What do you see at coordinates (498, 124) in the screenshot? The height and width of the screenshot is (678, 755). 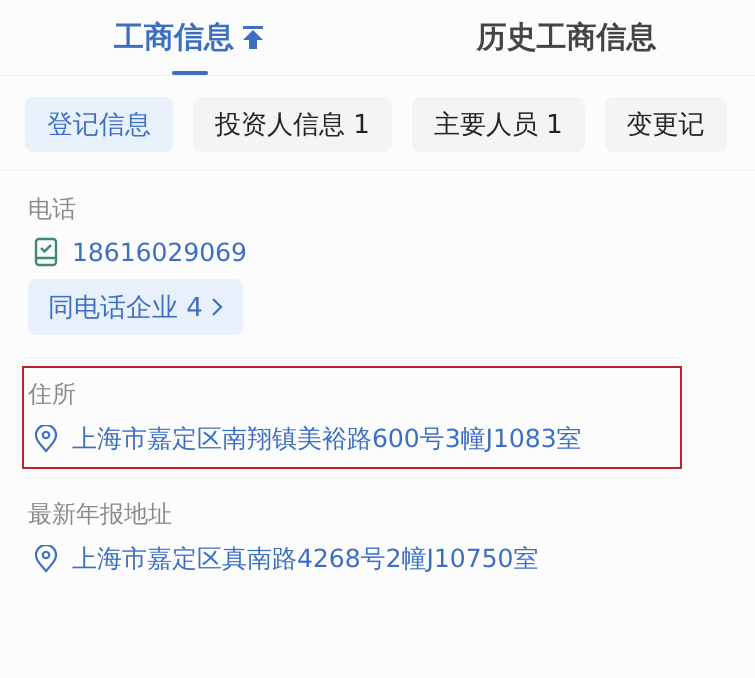 I see `filter-chip: 主要人员 1` at bounding box center [498, 124].